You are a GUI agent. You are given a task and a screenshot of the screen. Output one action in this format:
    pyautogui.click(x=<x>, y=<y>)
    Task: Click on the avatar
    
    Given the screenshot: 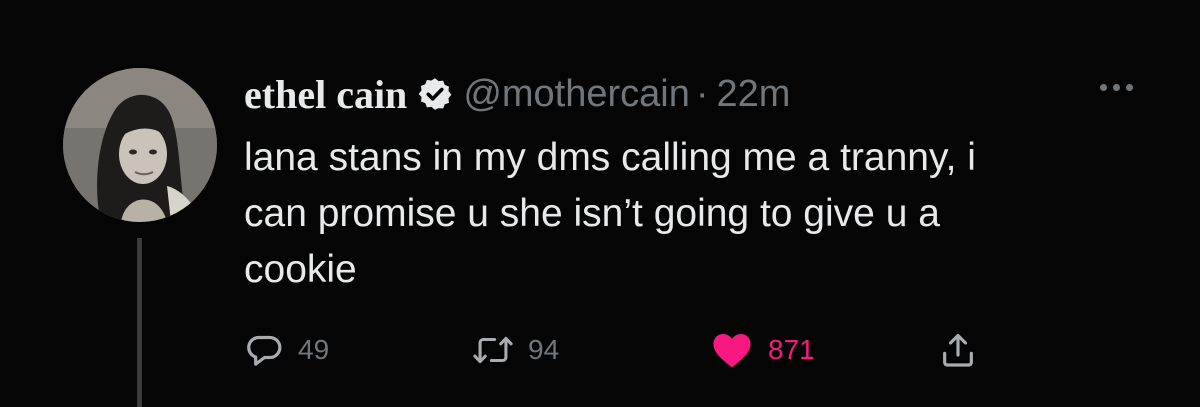 What is the action you would take?
    pyautogui.click(x=140, y=145)
    